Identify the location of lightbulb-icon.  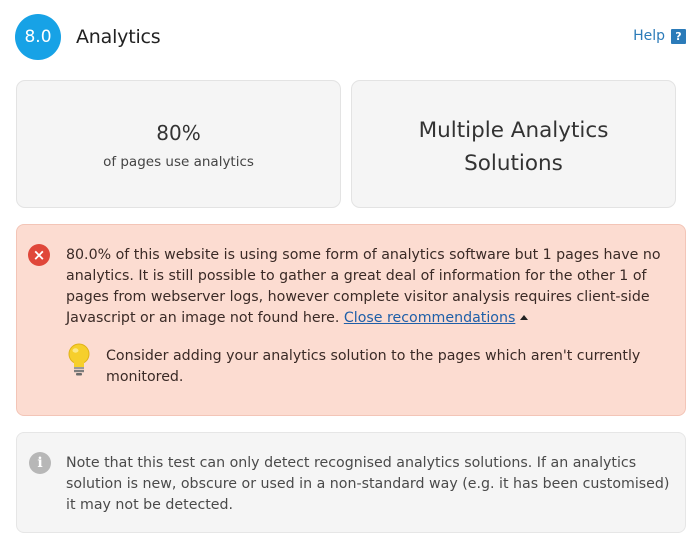
(79, 359).